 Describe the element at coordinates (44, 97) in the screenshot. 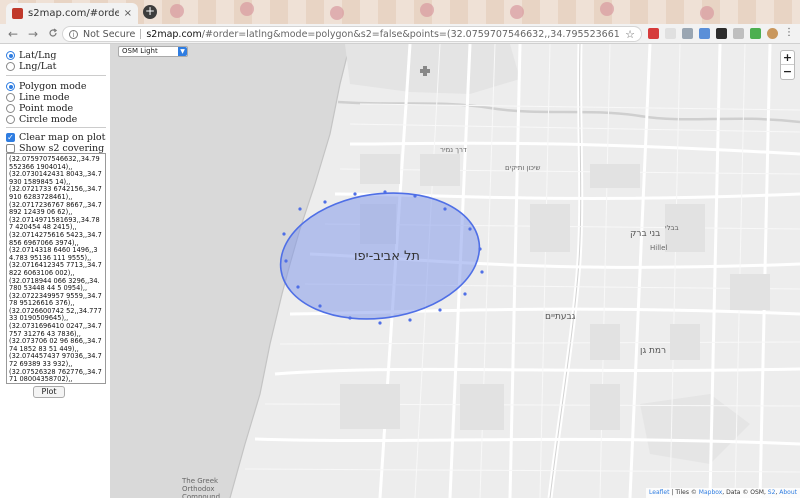

I see `radio-label: Line mode` at that location.